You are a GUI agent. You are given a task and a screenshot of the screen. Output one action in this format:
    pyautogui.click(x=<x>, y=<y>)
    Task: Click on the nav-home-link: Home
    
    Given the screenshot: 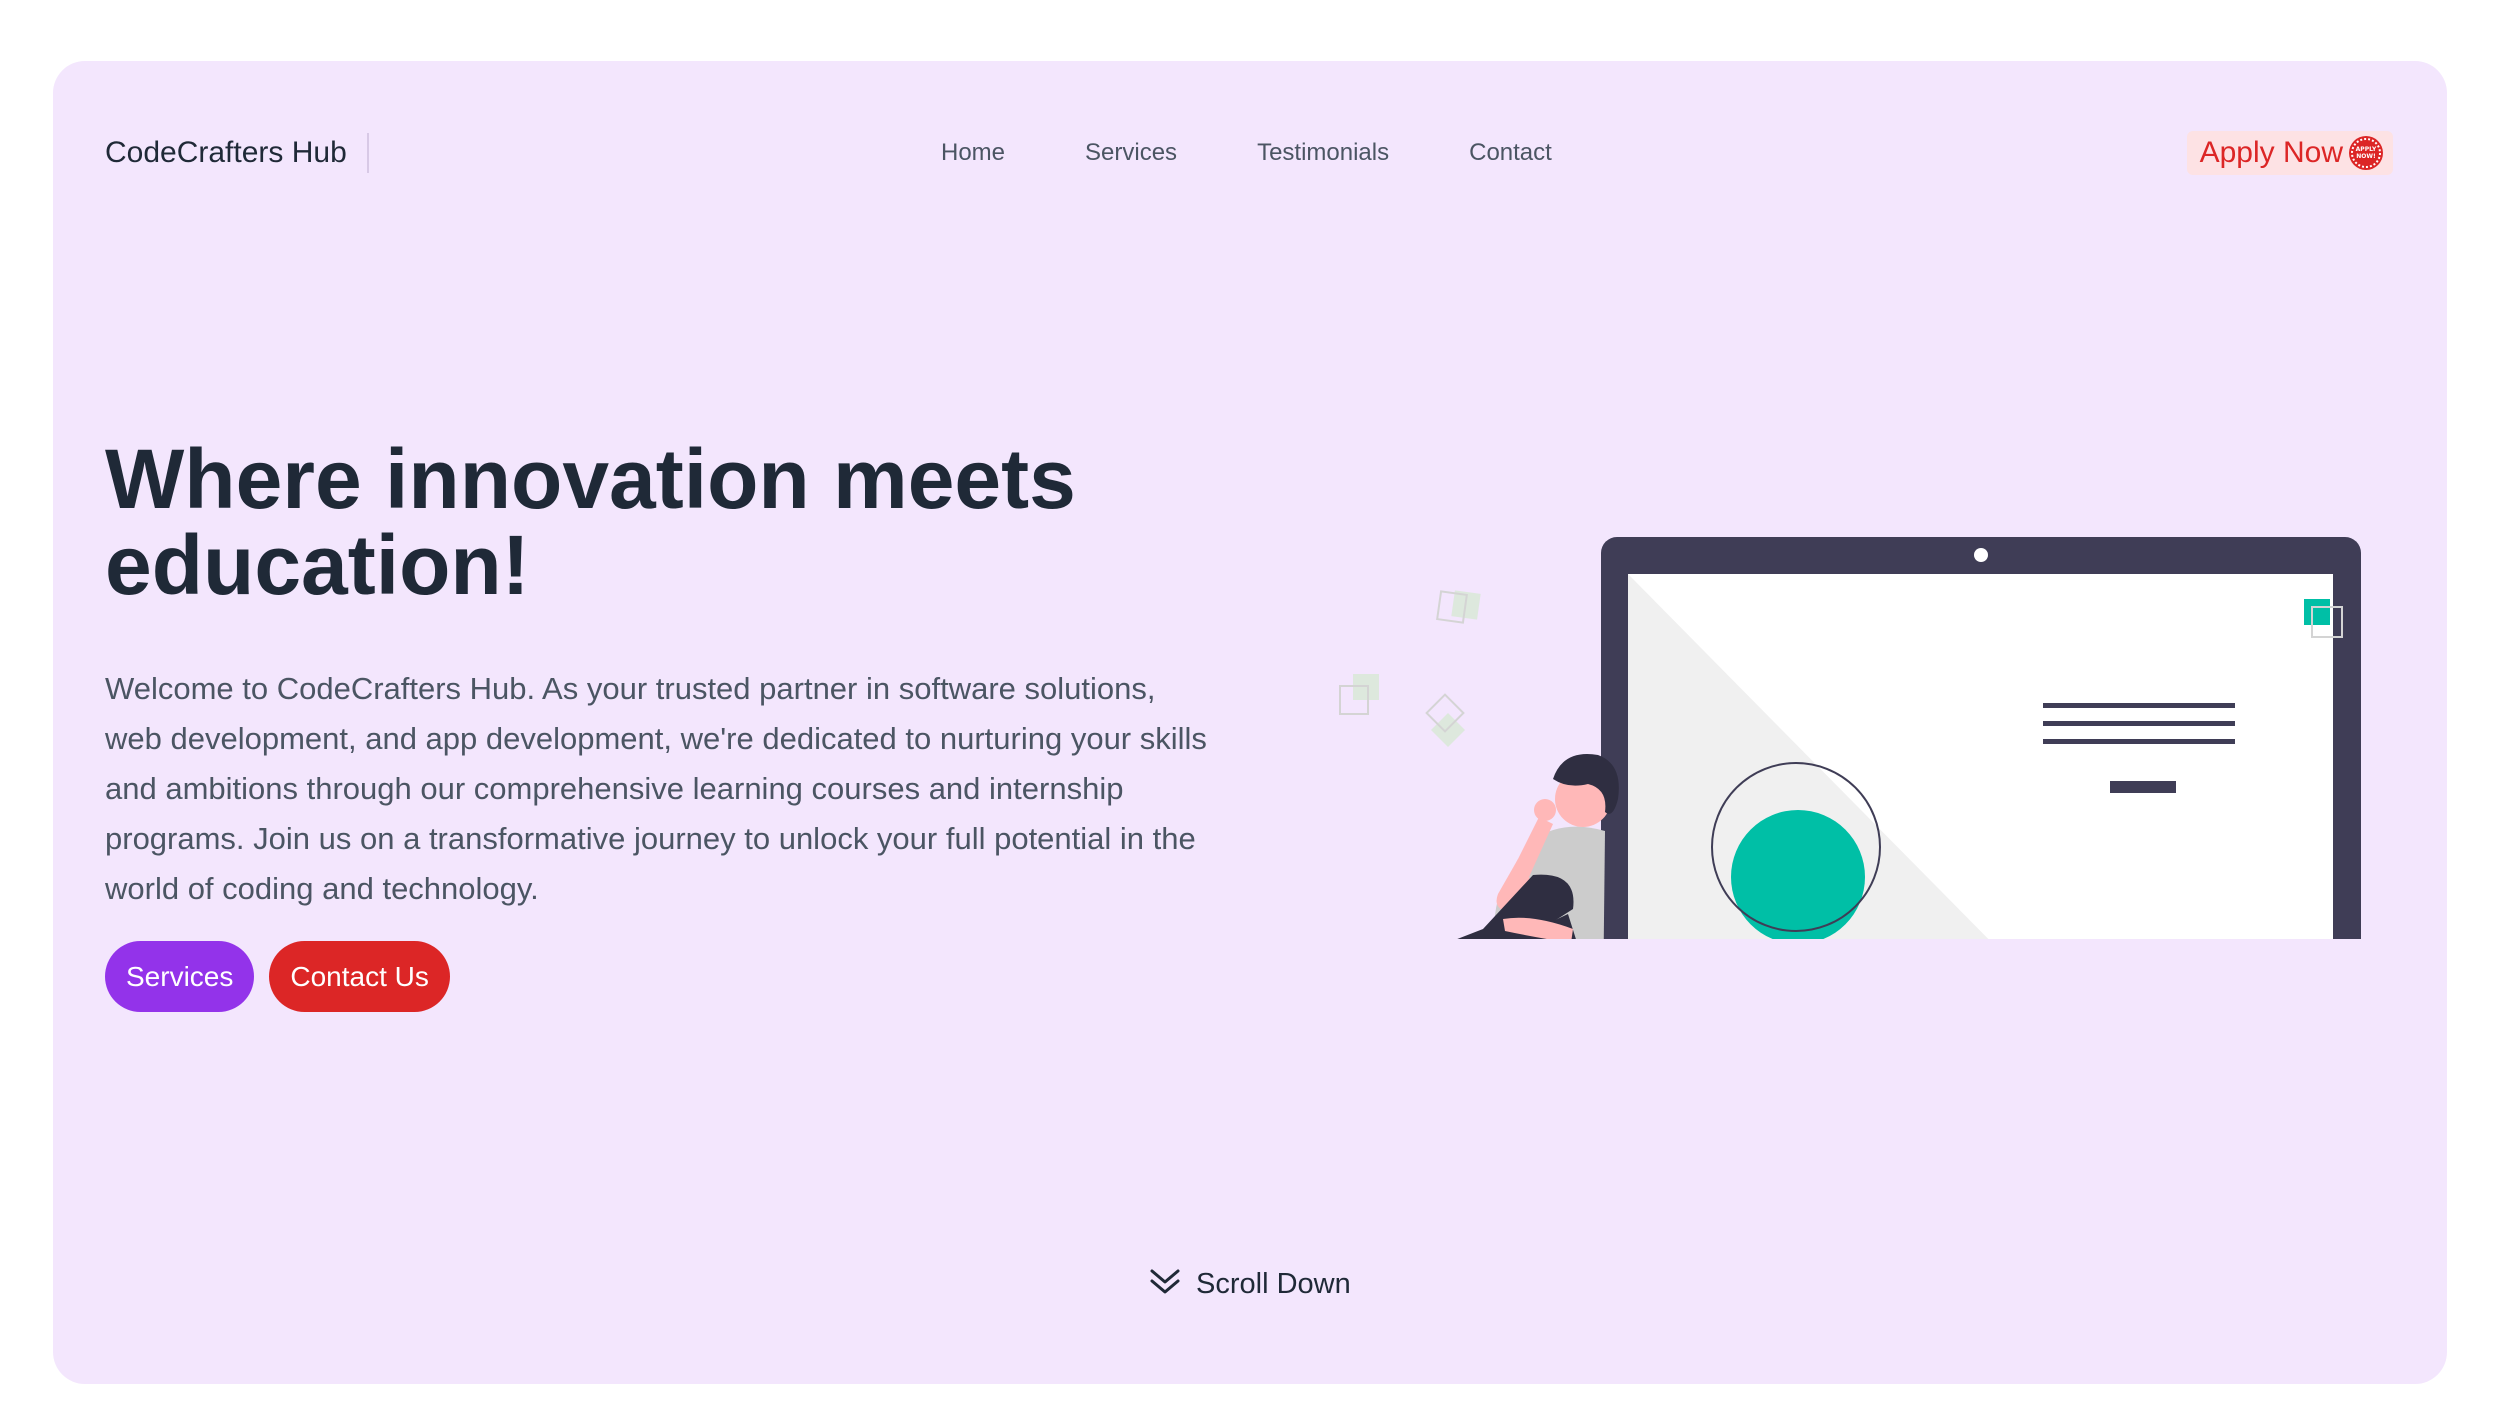 What is the action you would take?
    pyautogui.click(x=973, y=153)
    